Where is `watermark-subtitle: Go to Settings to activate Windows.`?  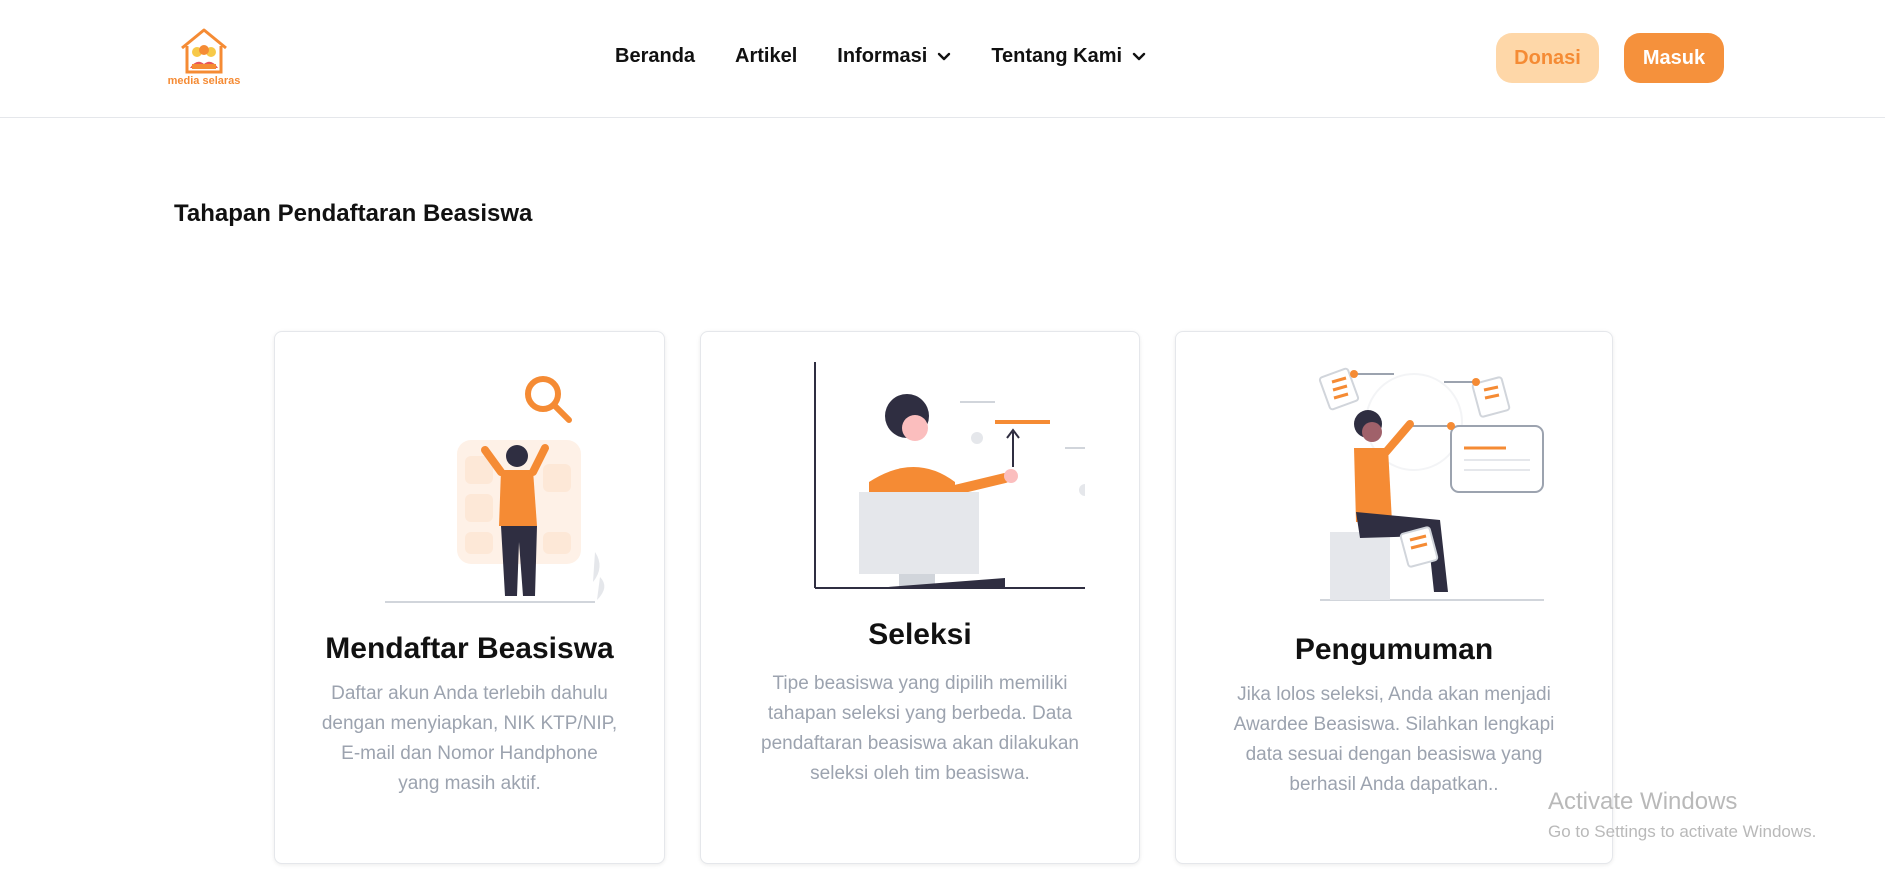
watermark-subtitle: Go to Settings to activate Windows. is located at coordinates (1682, 831).